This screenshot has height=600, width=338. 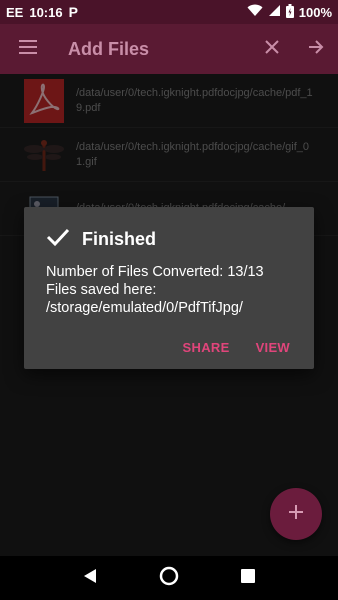 What do you see at coordinates (273, 347) in the screenshot?
I see `view-button: VIEW` at bounding box center [273, 347].